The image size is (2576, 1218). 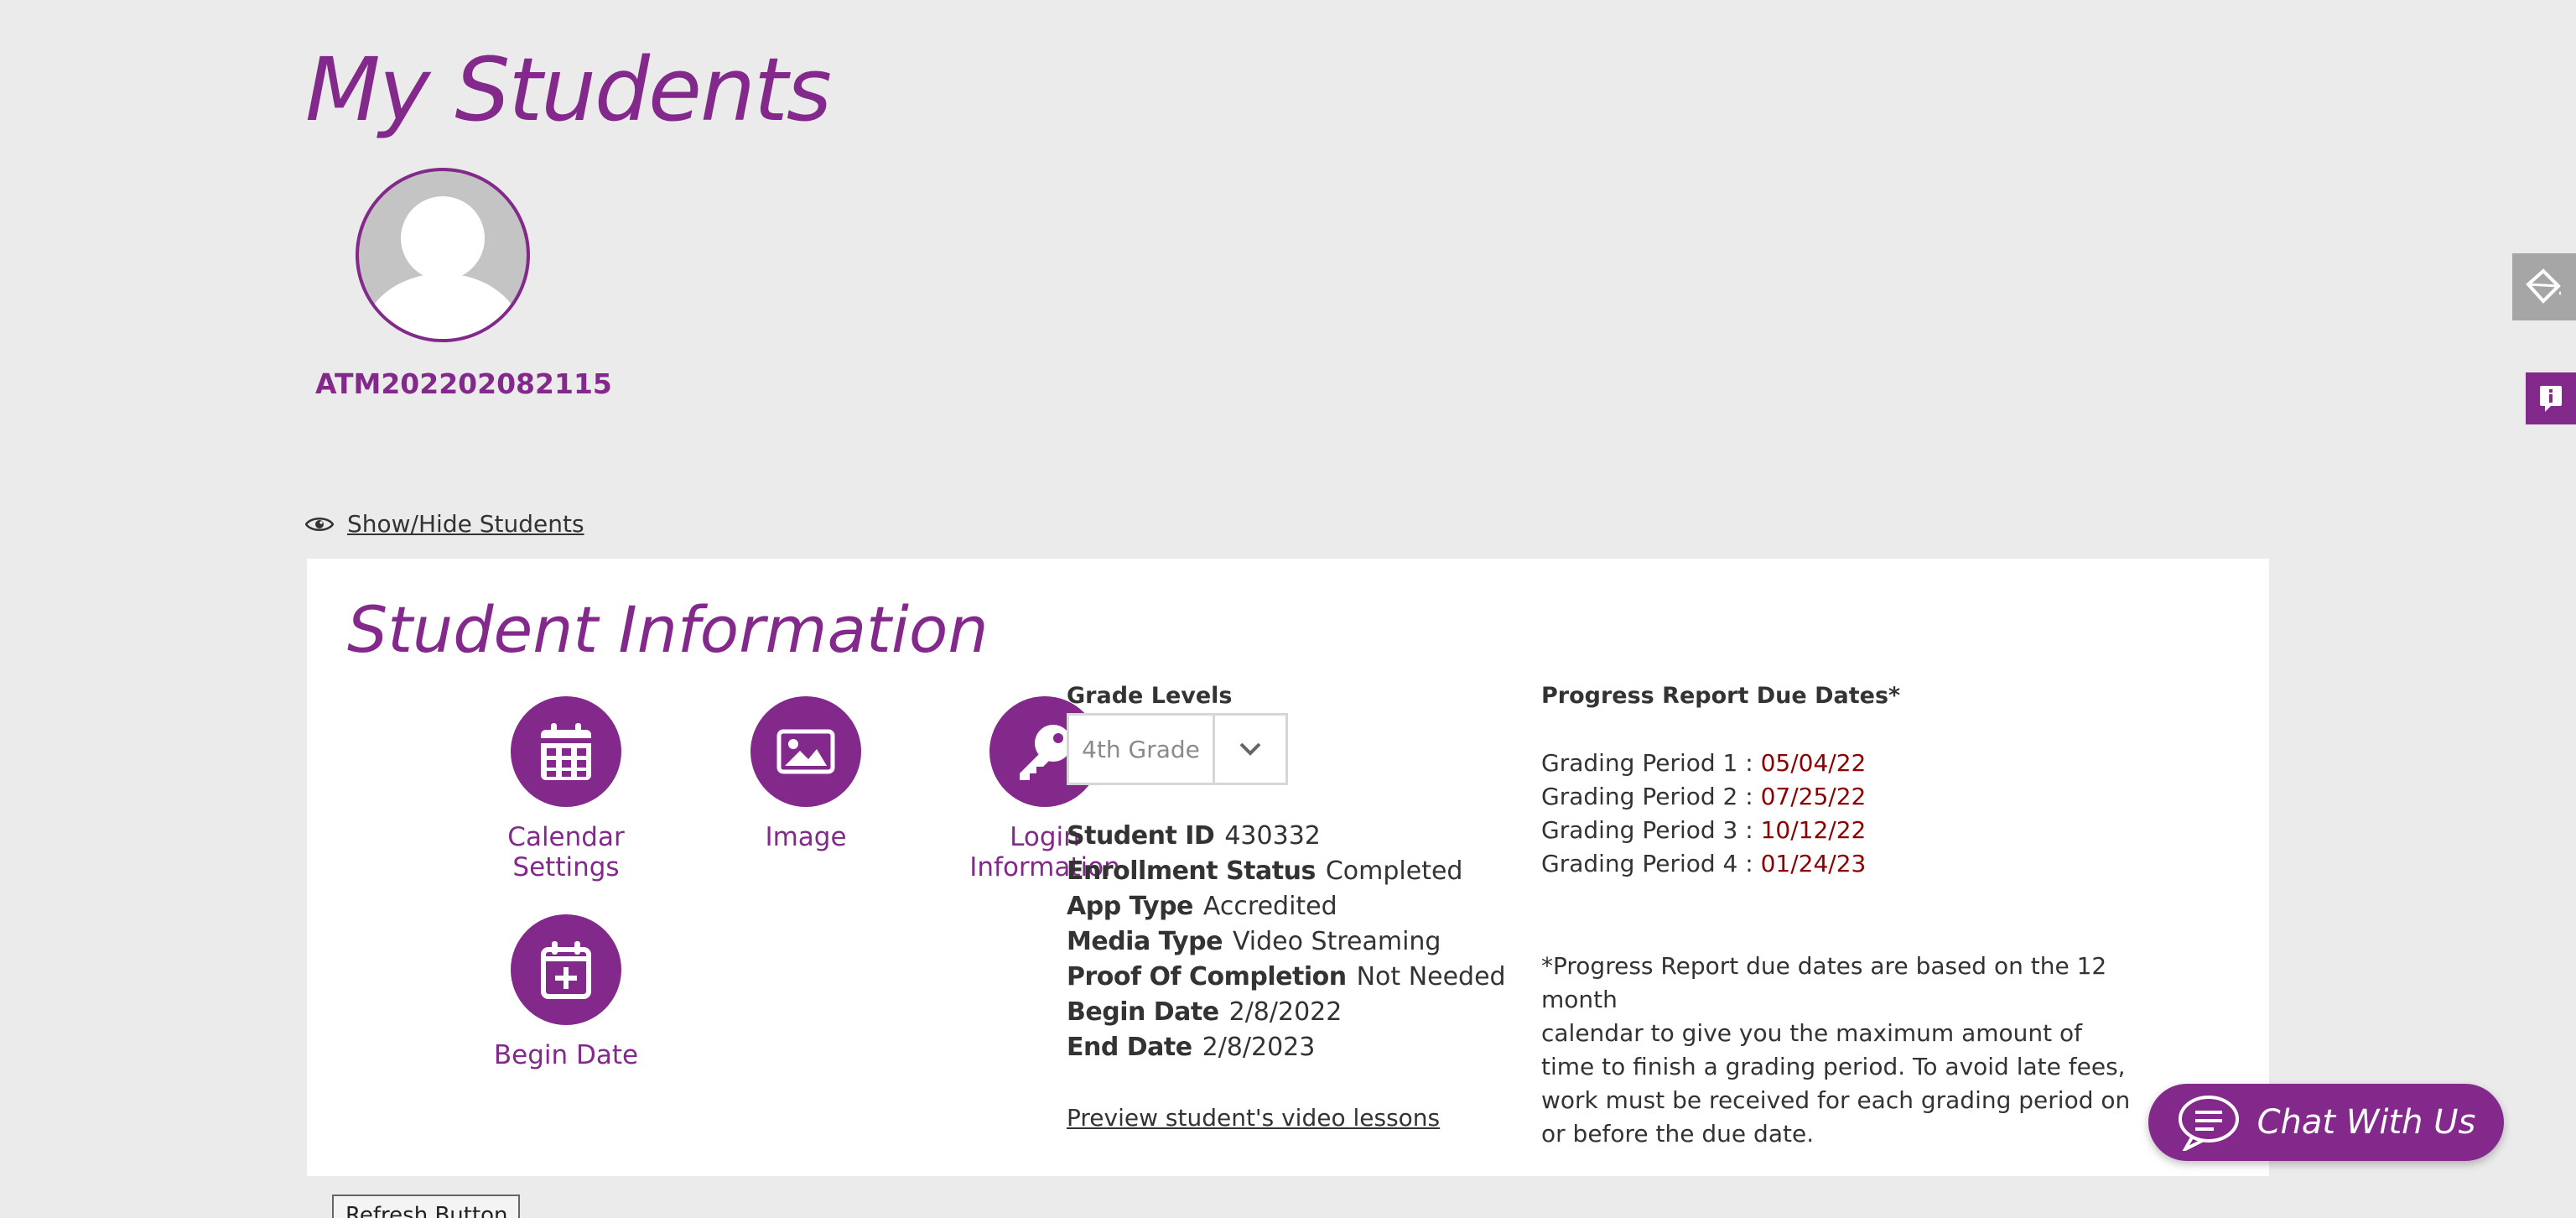 I want to click on chat-with-us-button: Chat With Us, so click(x=2326, y=1122).